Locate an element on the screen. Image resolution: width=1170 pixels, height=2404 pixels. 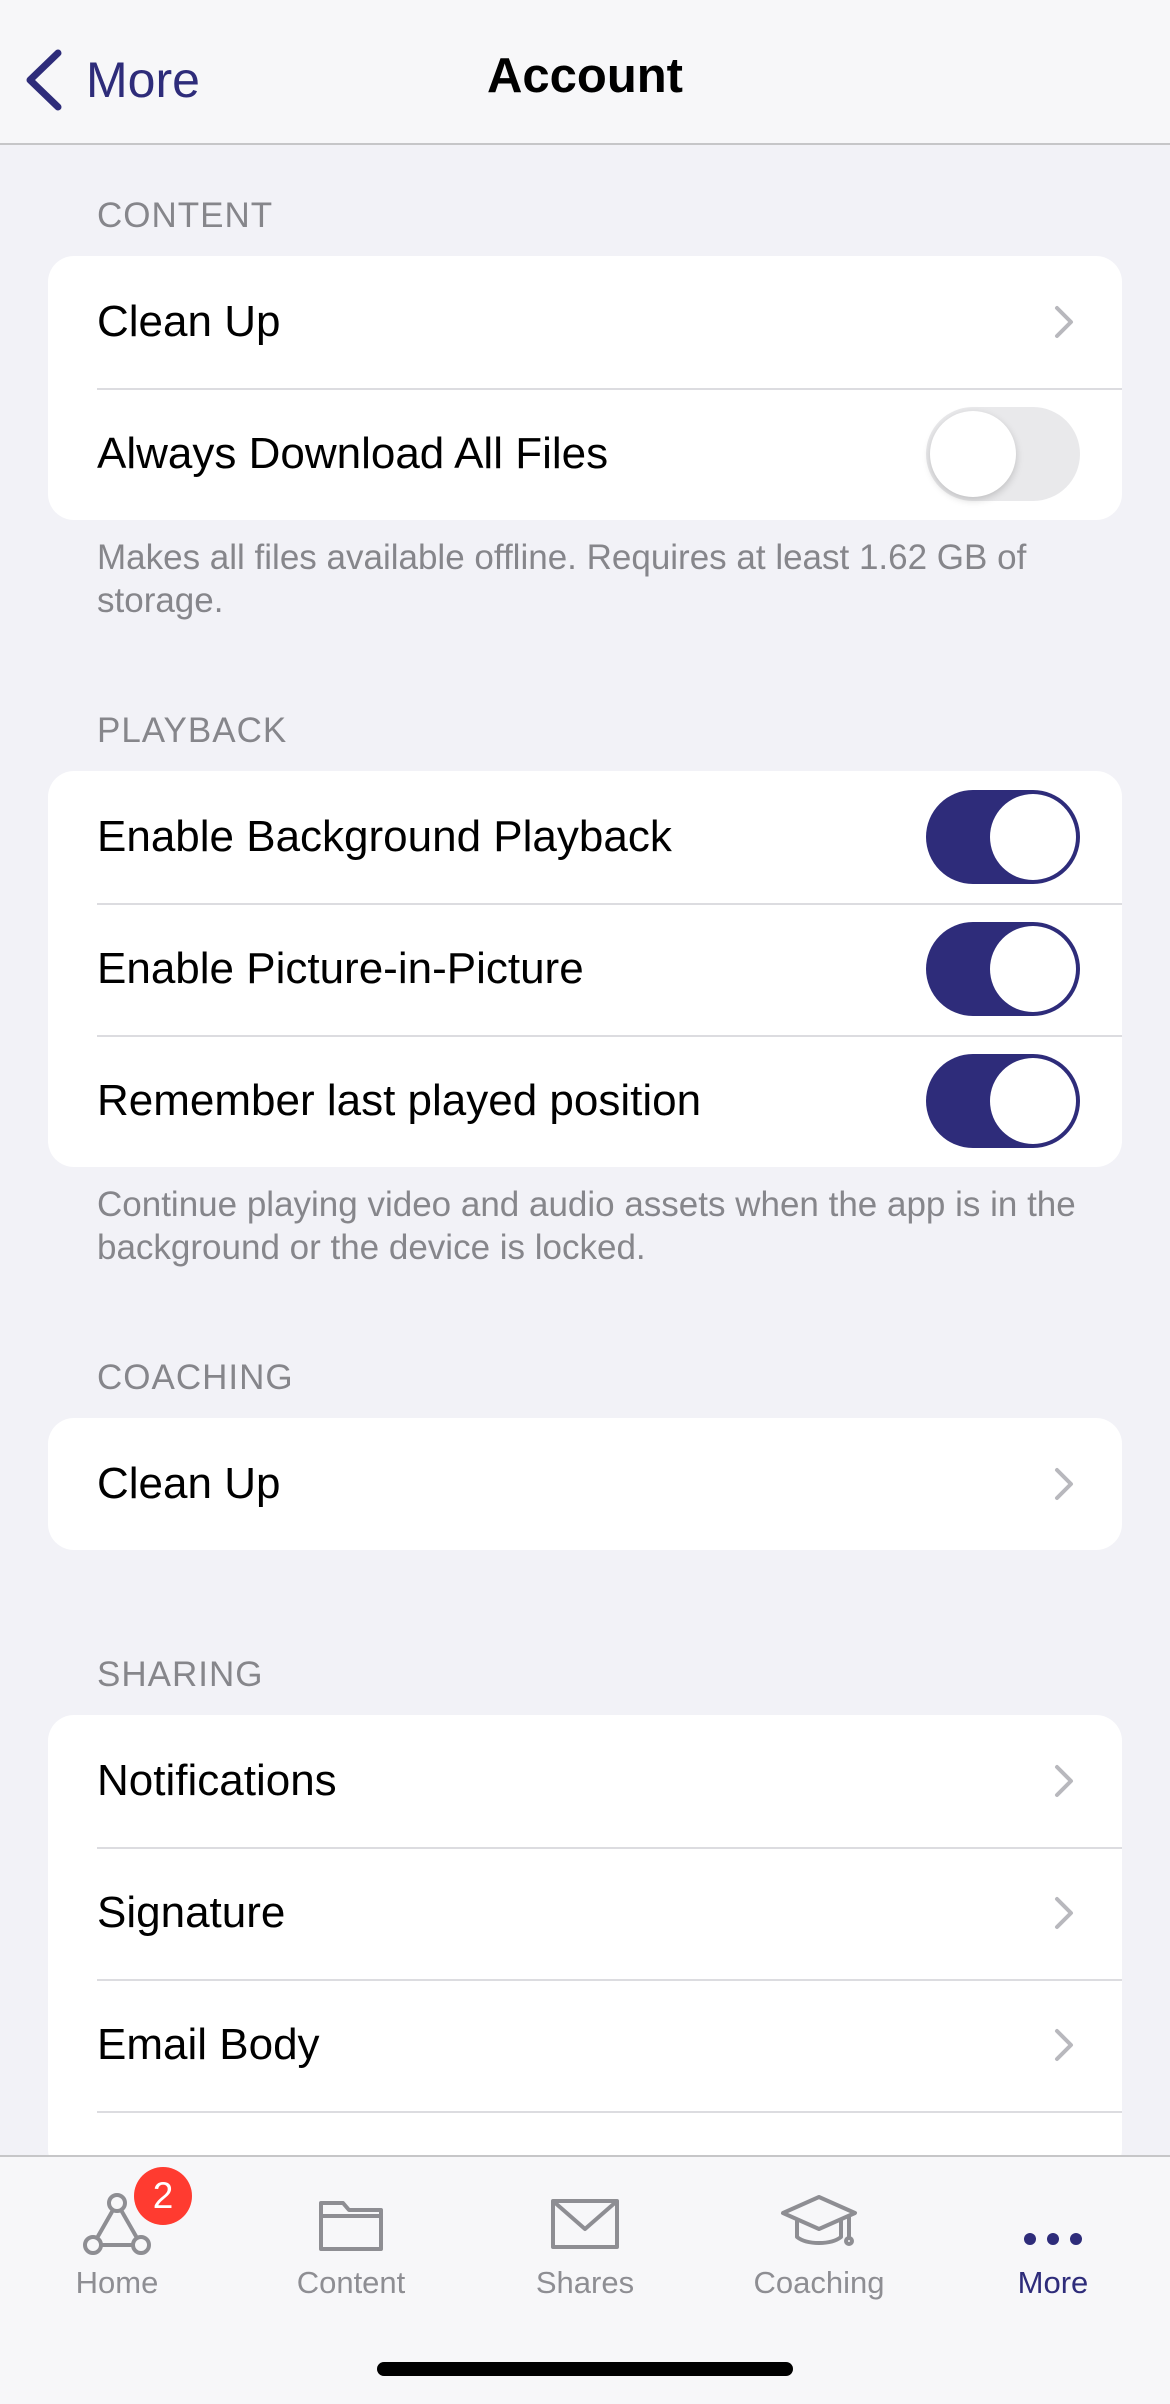
always-download-toggle is located at coordinates (1003, 454).